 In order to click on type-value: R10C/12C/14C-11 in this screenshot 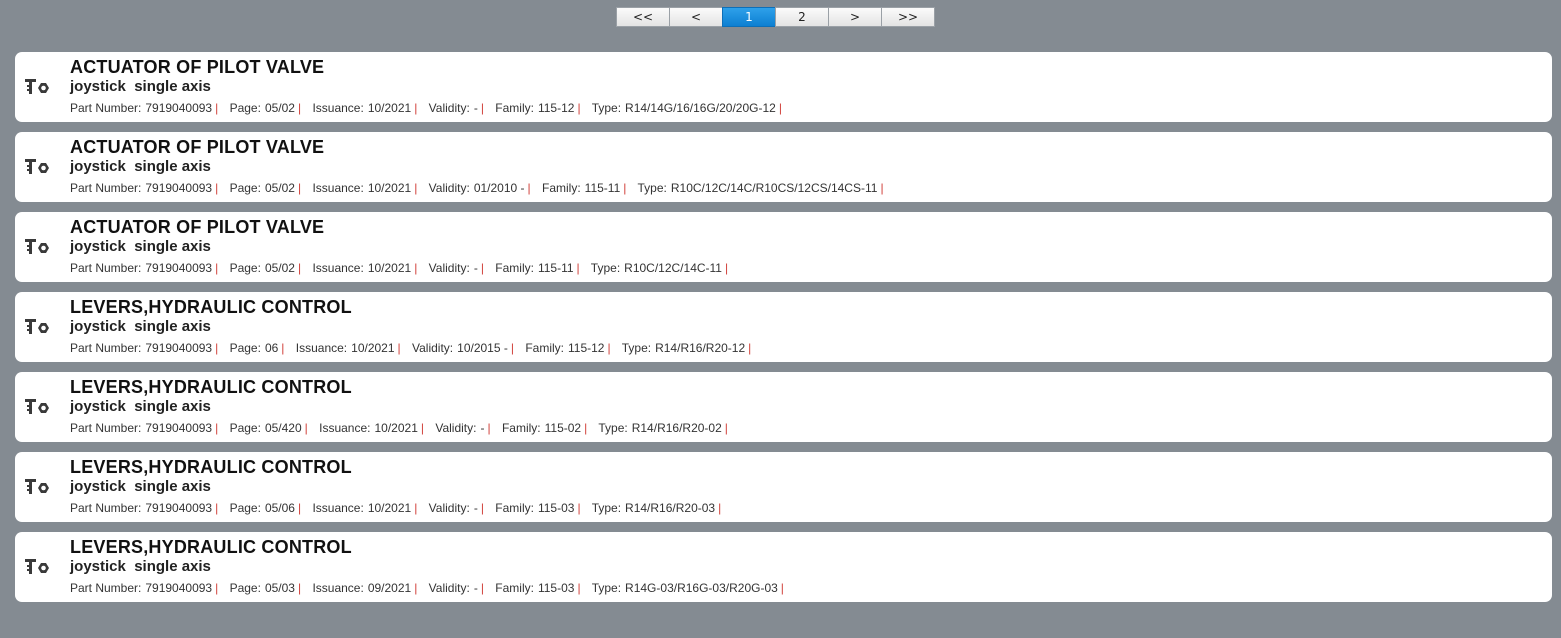, I will do `click(673, 268)`.